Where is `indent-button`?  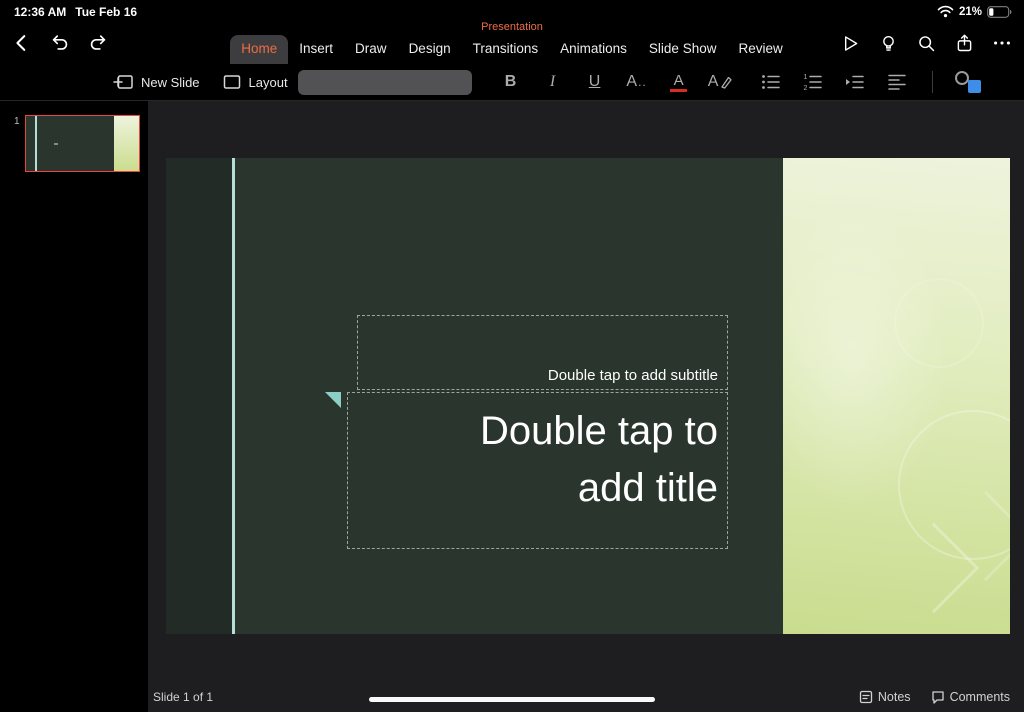 indent-button is located at coordinates (855, 82).